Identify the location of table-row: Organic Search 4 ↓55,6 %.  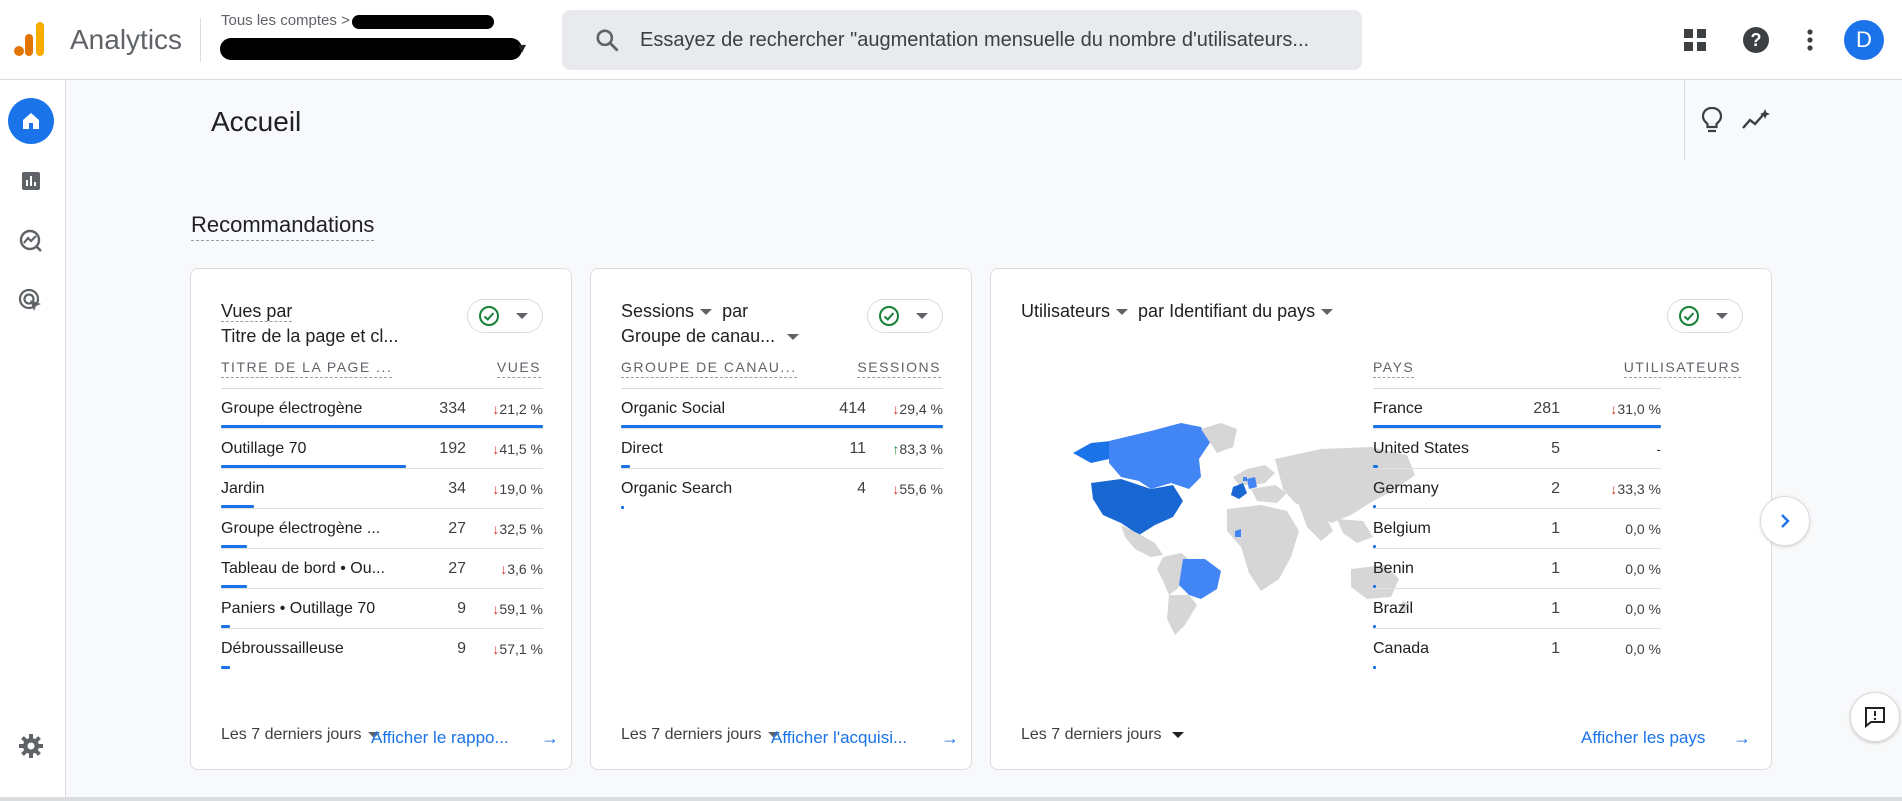
(782, 489).